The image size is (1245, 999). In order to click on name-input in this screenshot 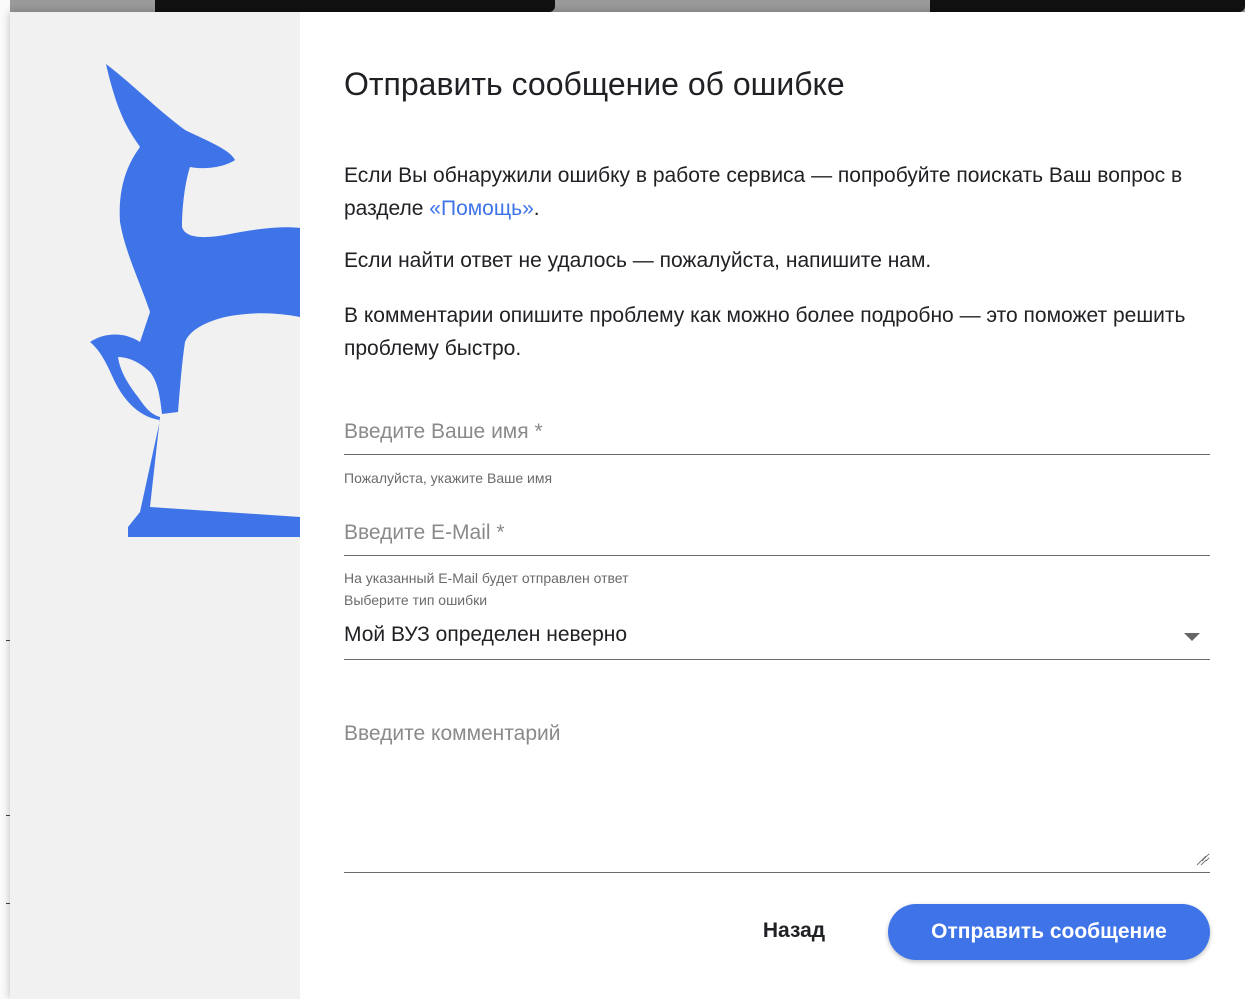, I will do `click(777, 432)`.